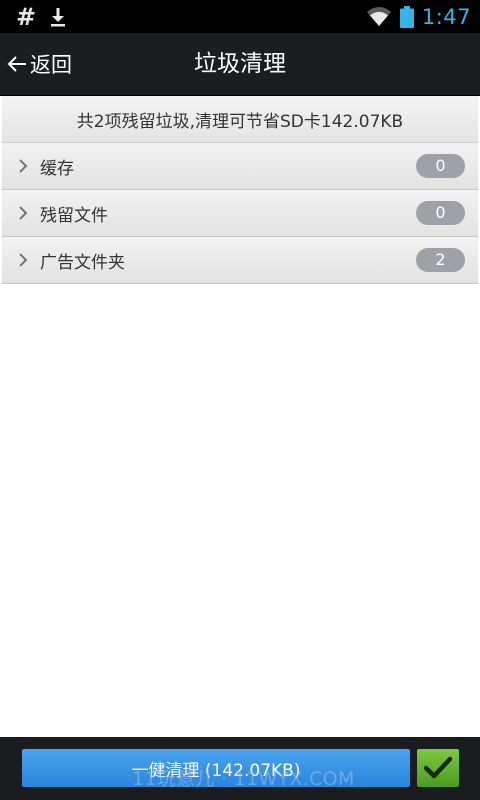 This screenshot has width=480, height=800. I want to click on back-button: 返回, so click(39, 64).